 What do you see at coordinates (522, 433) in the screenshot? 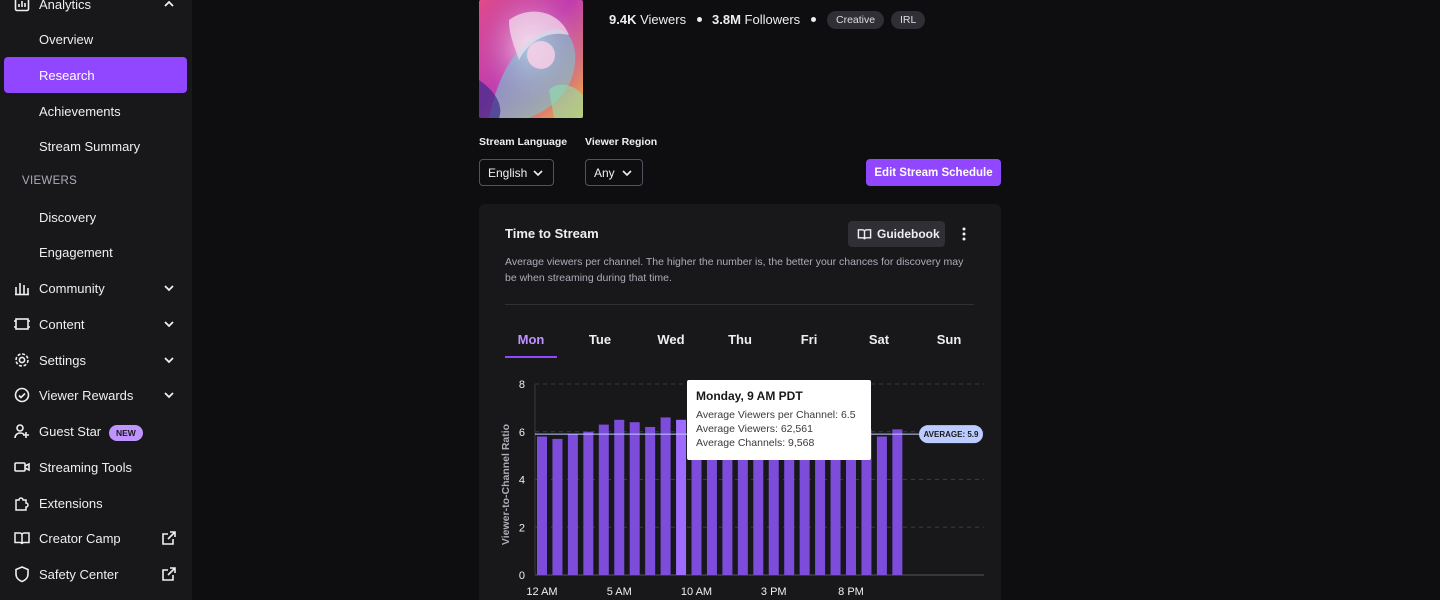
I see `y-tick-label: 6` at bounding box center [522, 433].